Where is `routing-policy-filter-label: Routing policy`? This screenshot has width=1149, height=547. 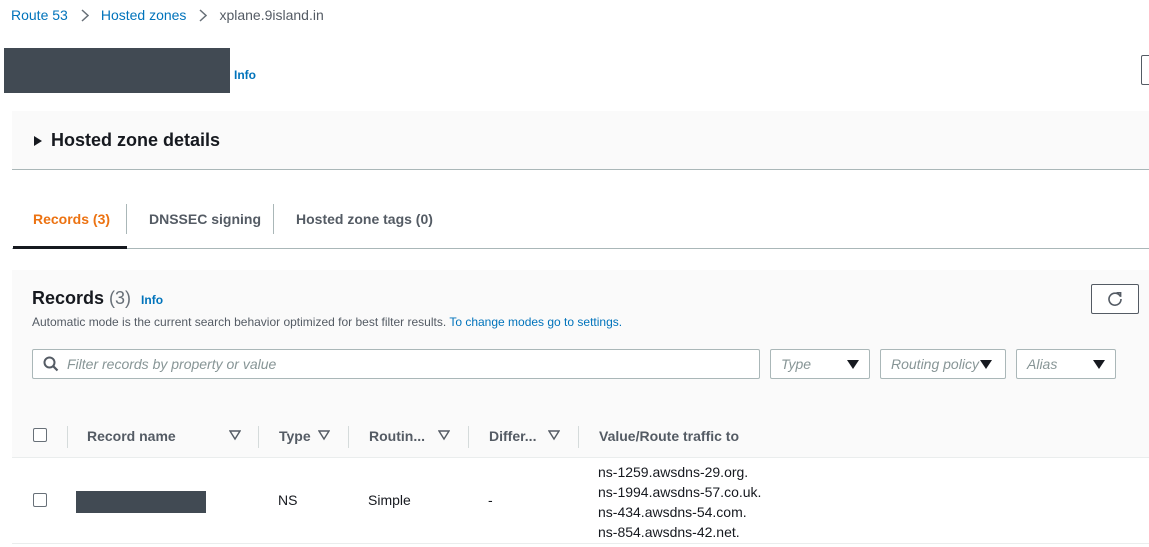
routing-policy-filter-label: Routing policy is located at coordinates (935, 364).